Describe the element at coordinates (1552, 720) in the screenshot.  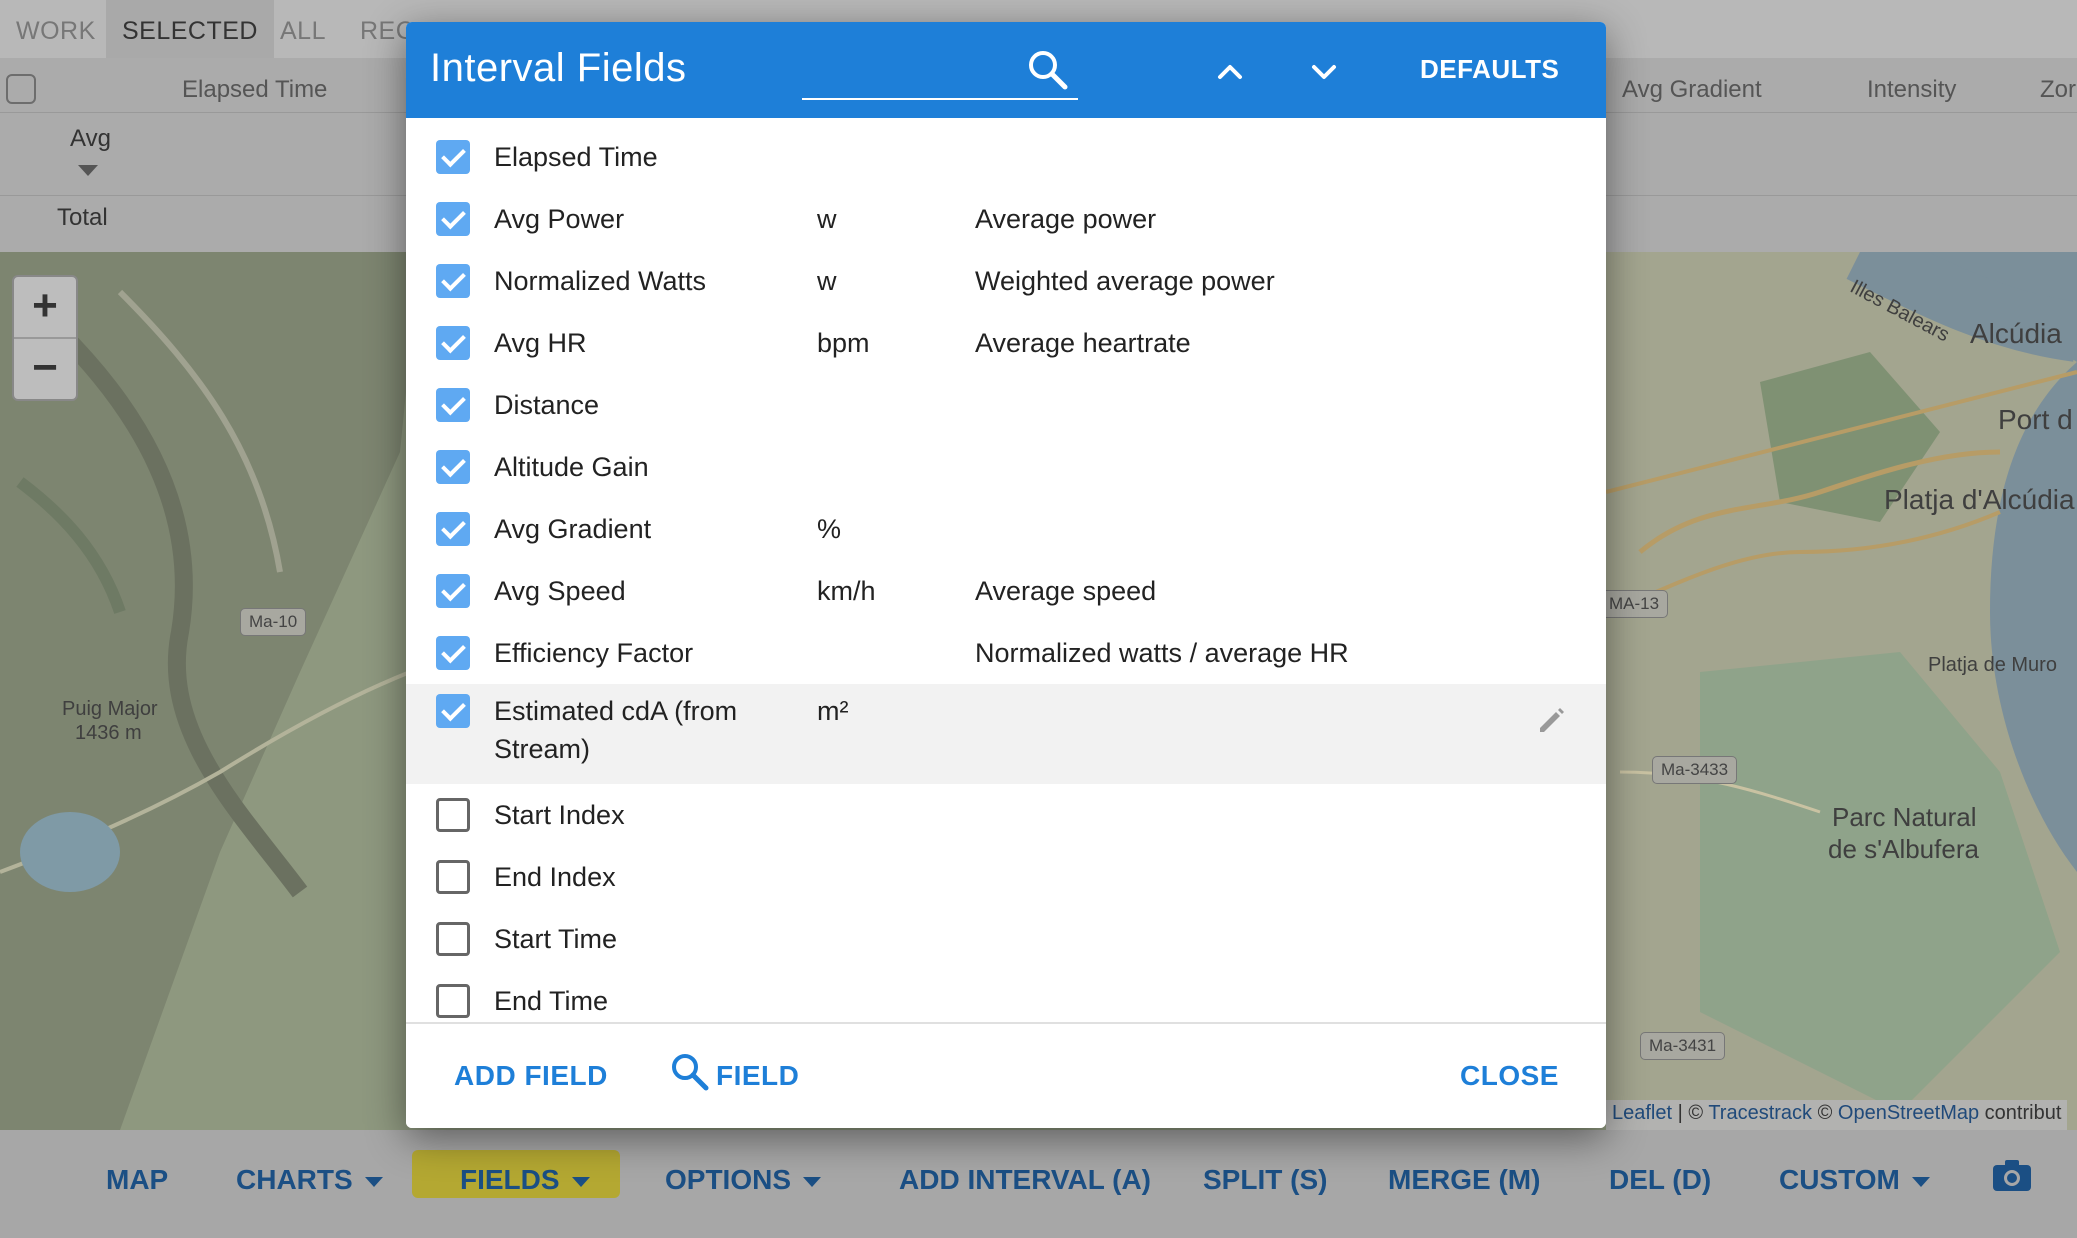
I see `edit-pencil-icon` at that location.